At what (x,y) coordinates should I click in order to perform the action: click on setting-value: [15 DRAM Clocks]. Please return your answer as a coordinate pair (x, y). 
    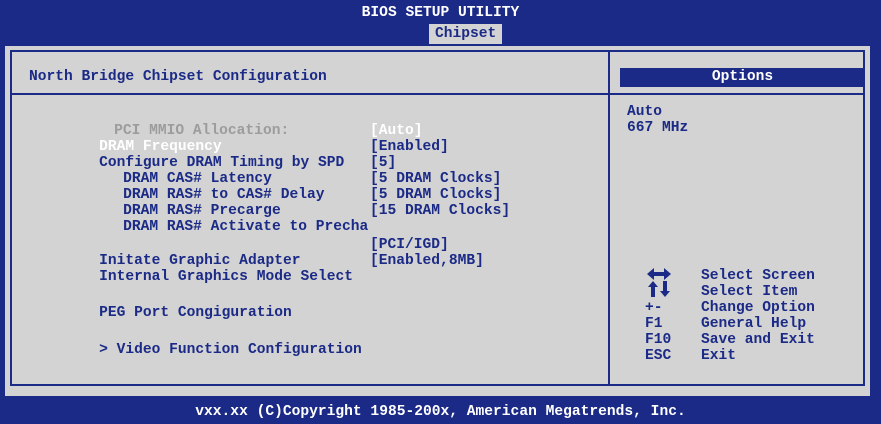
    Looking at the image, I should click on (440, 211).